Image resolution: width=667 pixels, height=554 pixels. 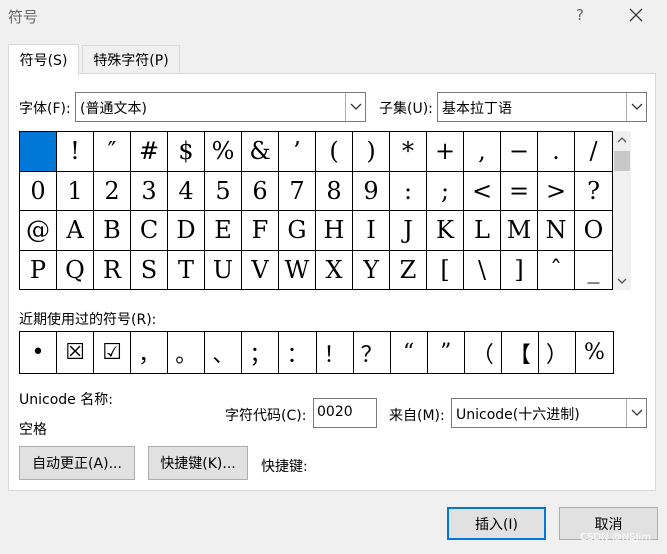 I want to click on recent-symbol: ”, so click(x=446, y=352).